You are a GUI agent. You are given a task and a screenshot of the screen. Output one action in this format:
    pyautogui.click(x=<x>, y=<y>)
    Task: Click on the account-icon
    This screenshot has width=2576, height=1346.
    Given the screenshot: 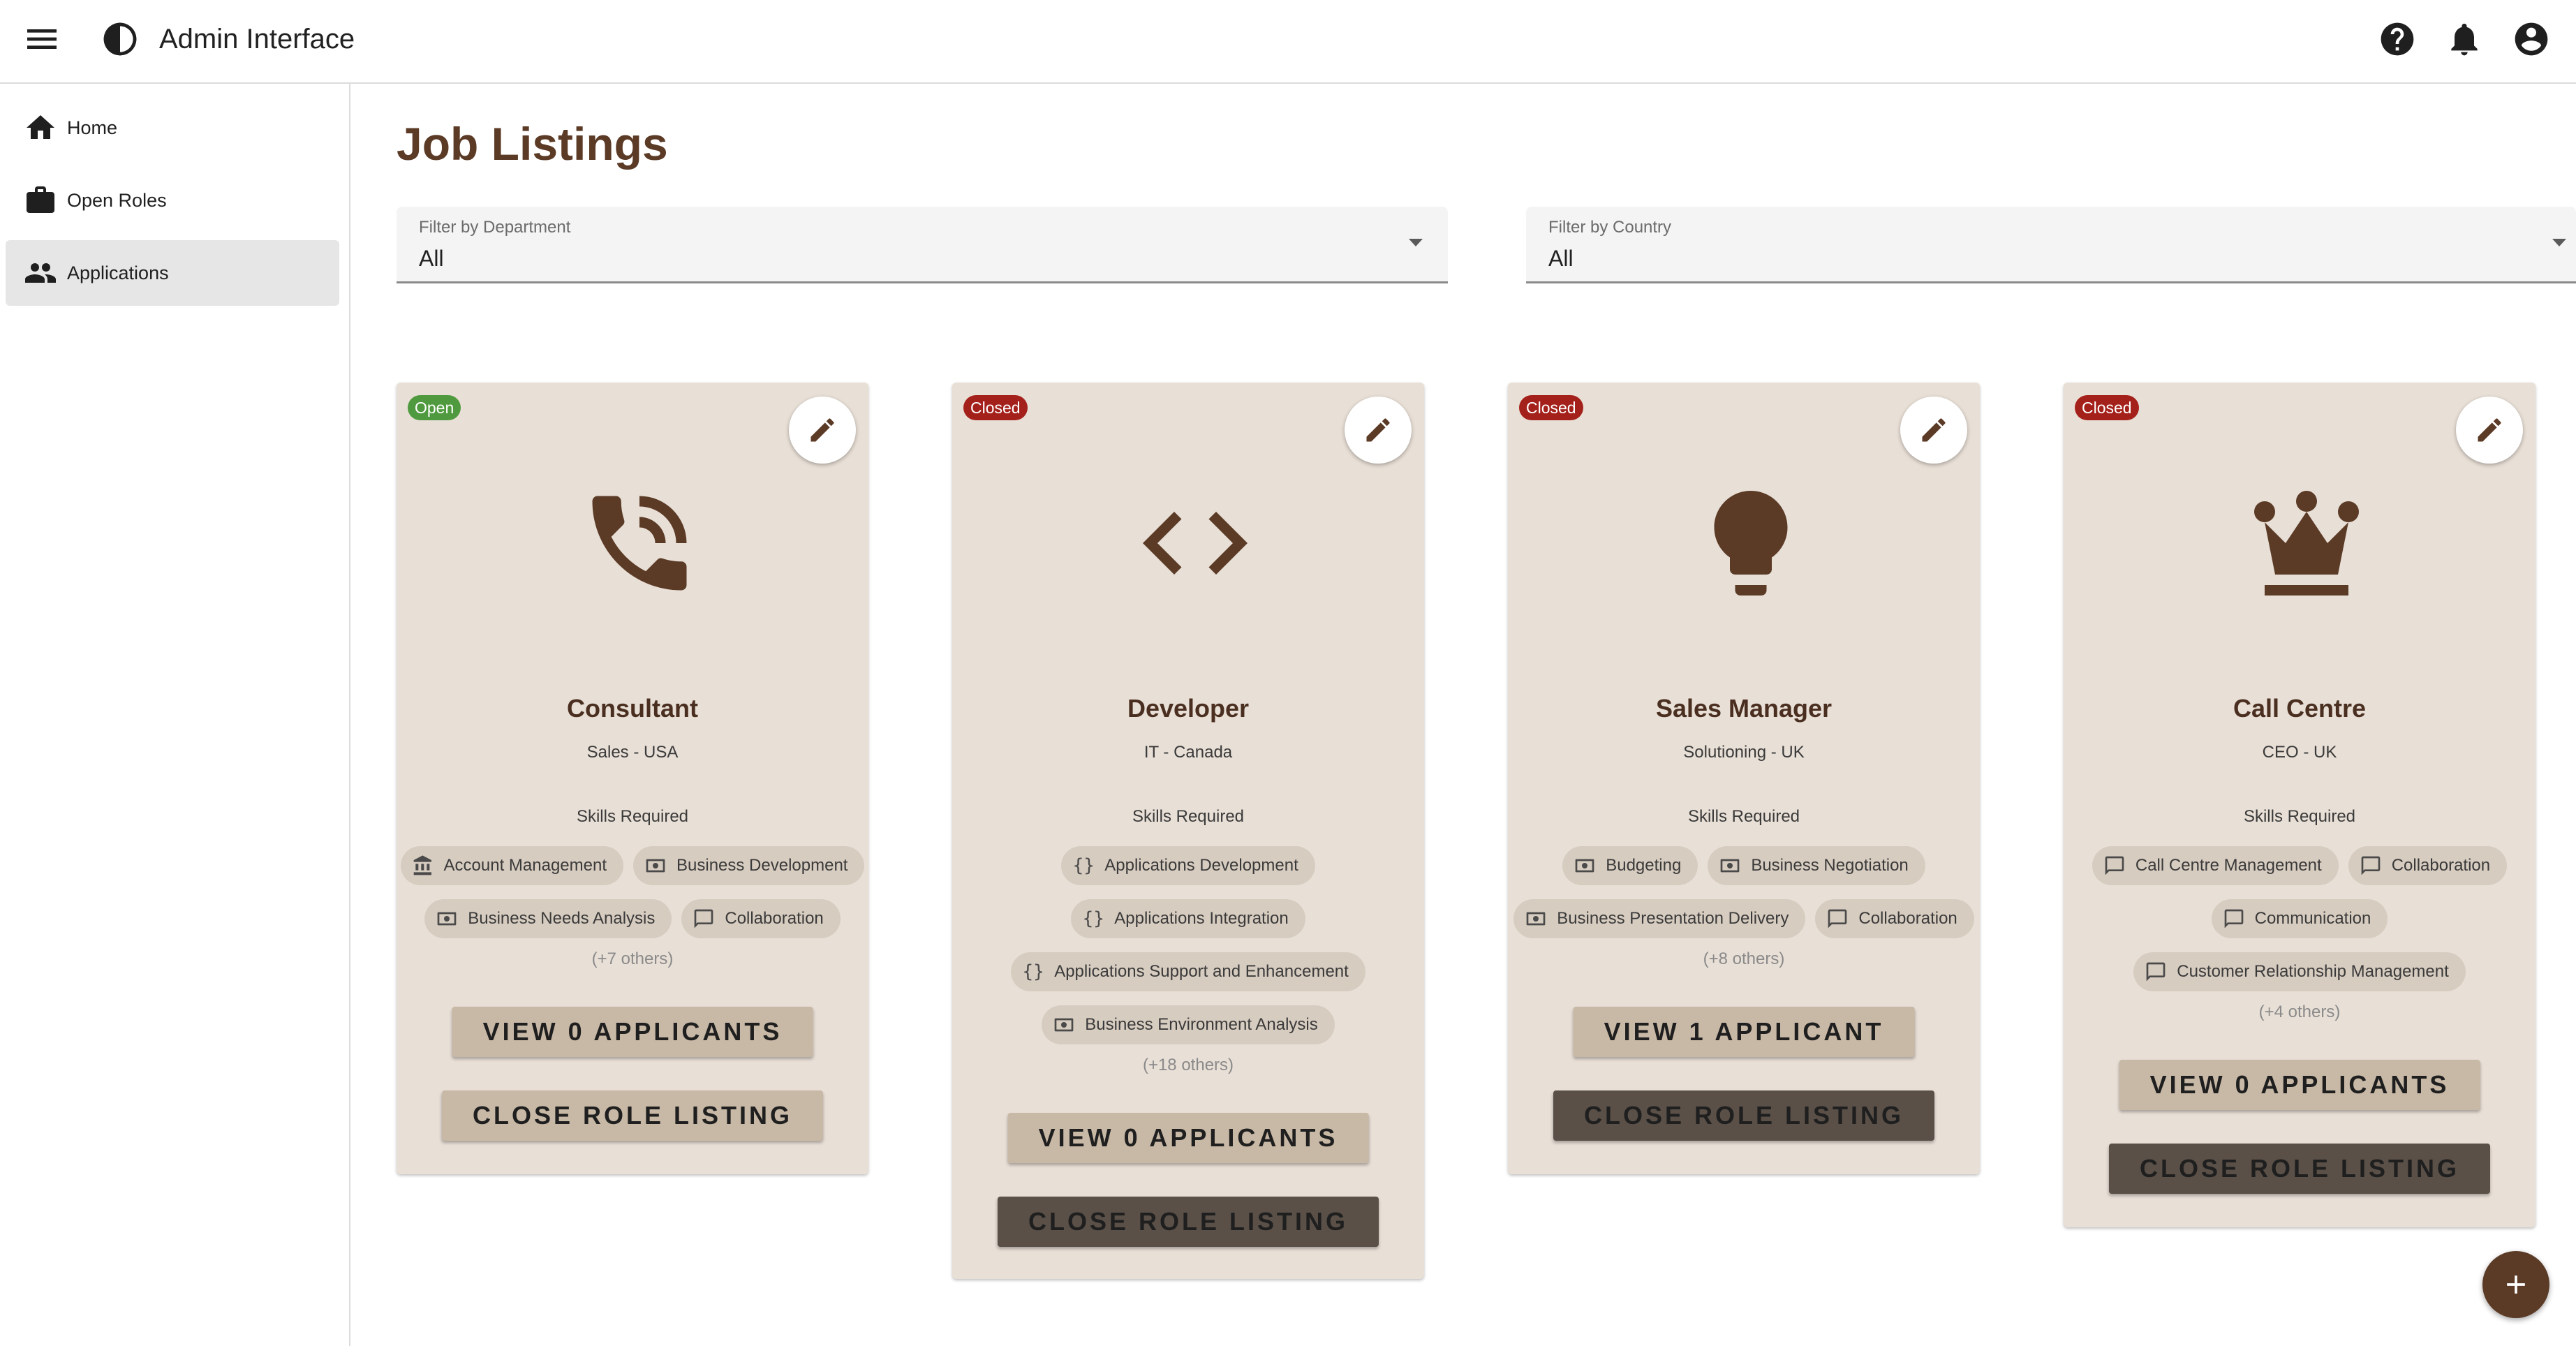 What is the action you would take?
    pyautogui.click(x=2531, y=39)
    